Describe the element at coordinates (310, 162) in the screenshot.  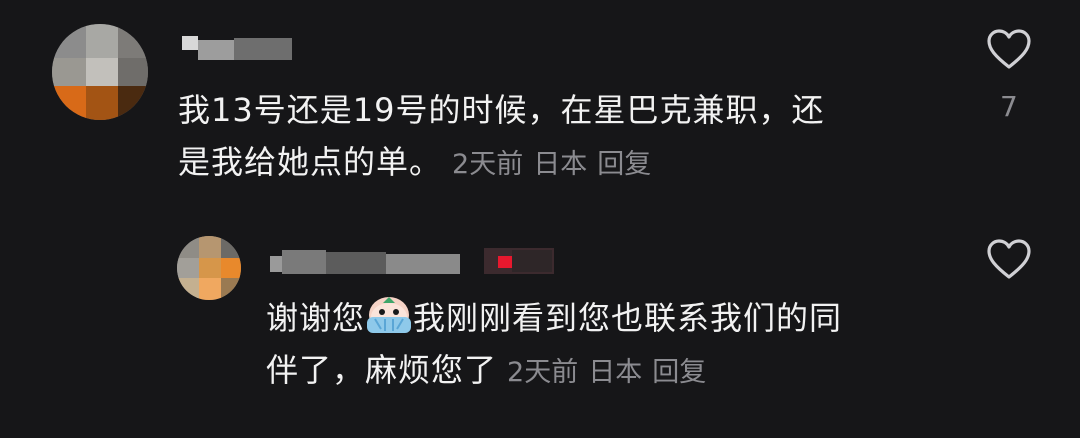
I see `comment-line-2-text: 是我给她点的单。` at that location.